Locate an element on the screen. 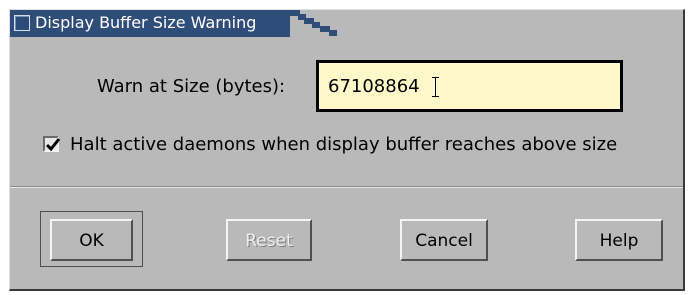 This screenshot has width=688, height=295. checkmark-icon is located at coordinates (53, 145).